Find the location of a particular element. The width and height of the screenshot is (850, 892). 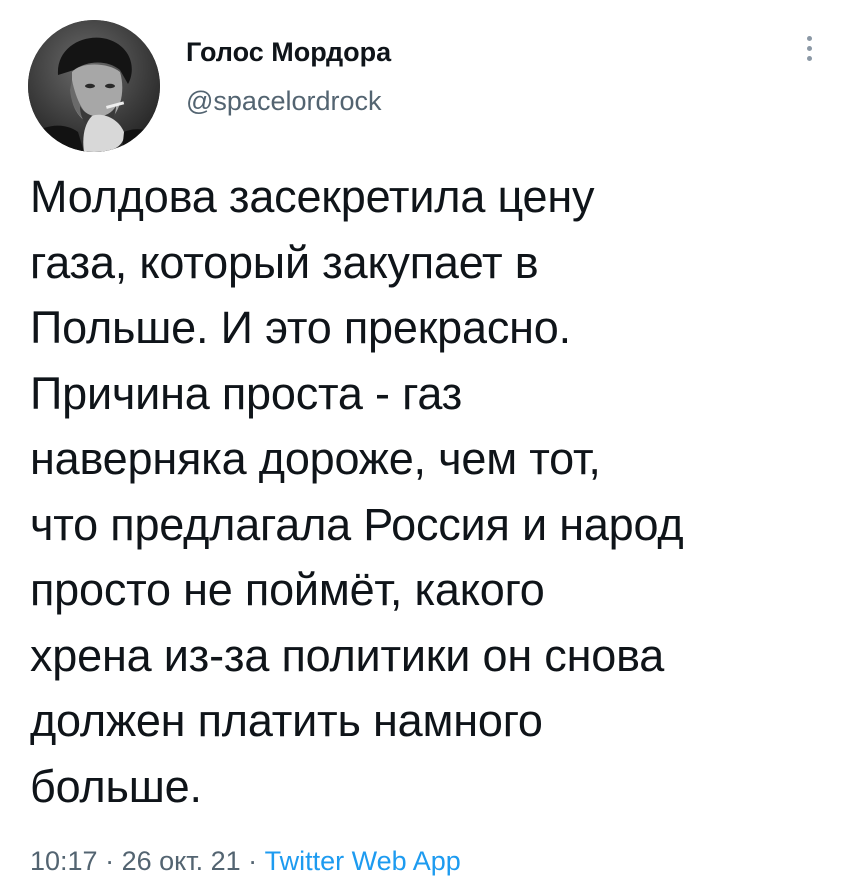

avatar-photo is located at coordinates (94, 86).